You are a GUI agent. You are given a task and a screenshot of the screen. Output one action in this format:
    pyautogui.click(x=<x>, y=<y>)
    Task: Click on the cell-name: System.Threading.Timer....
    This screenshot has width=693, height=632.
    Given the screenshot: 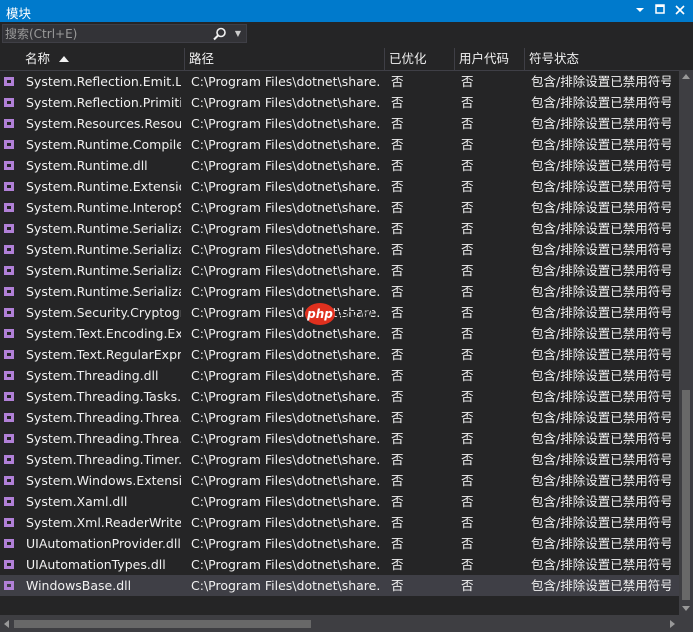 What is the action you would take?
    pyautogui.click(x=103, y=459)
    